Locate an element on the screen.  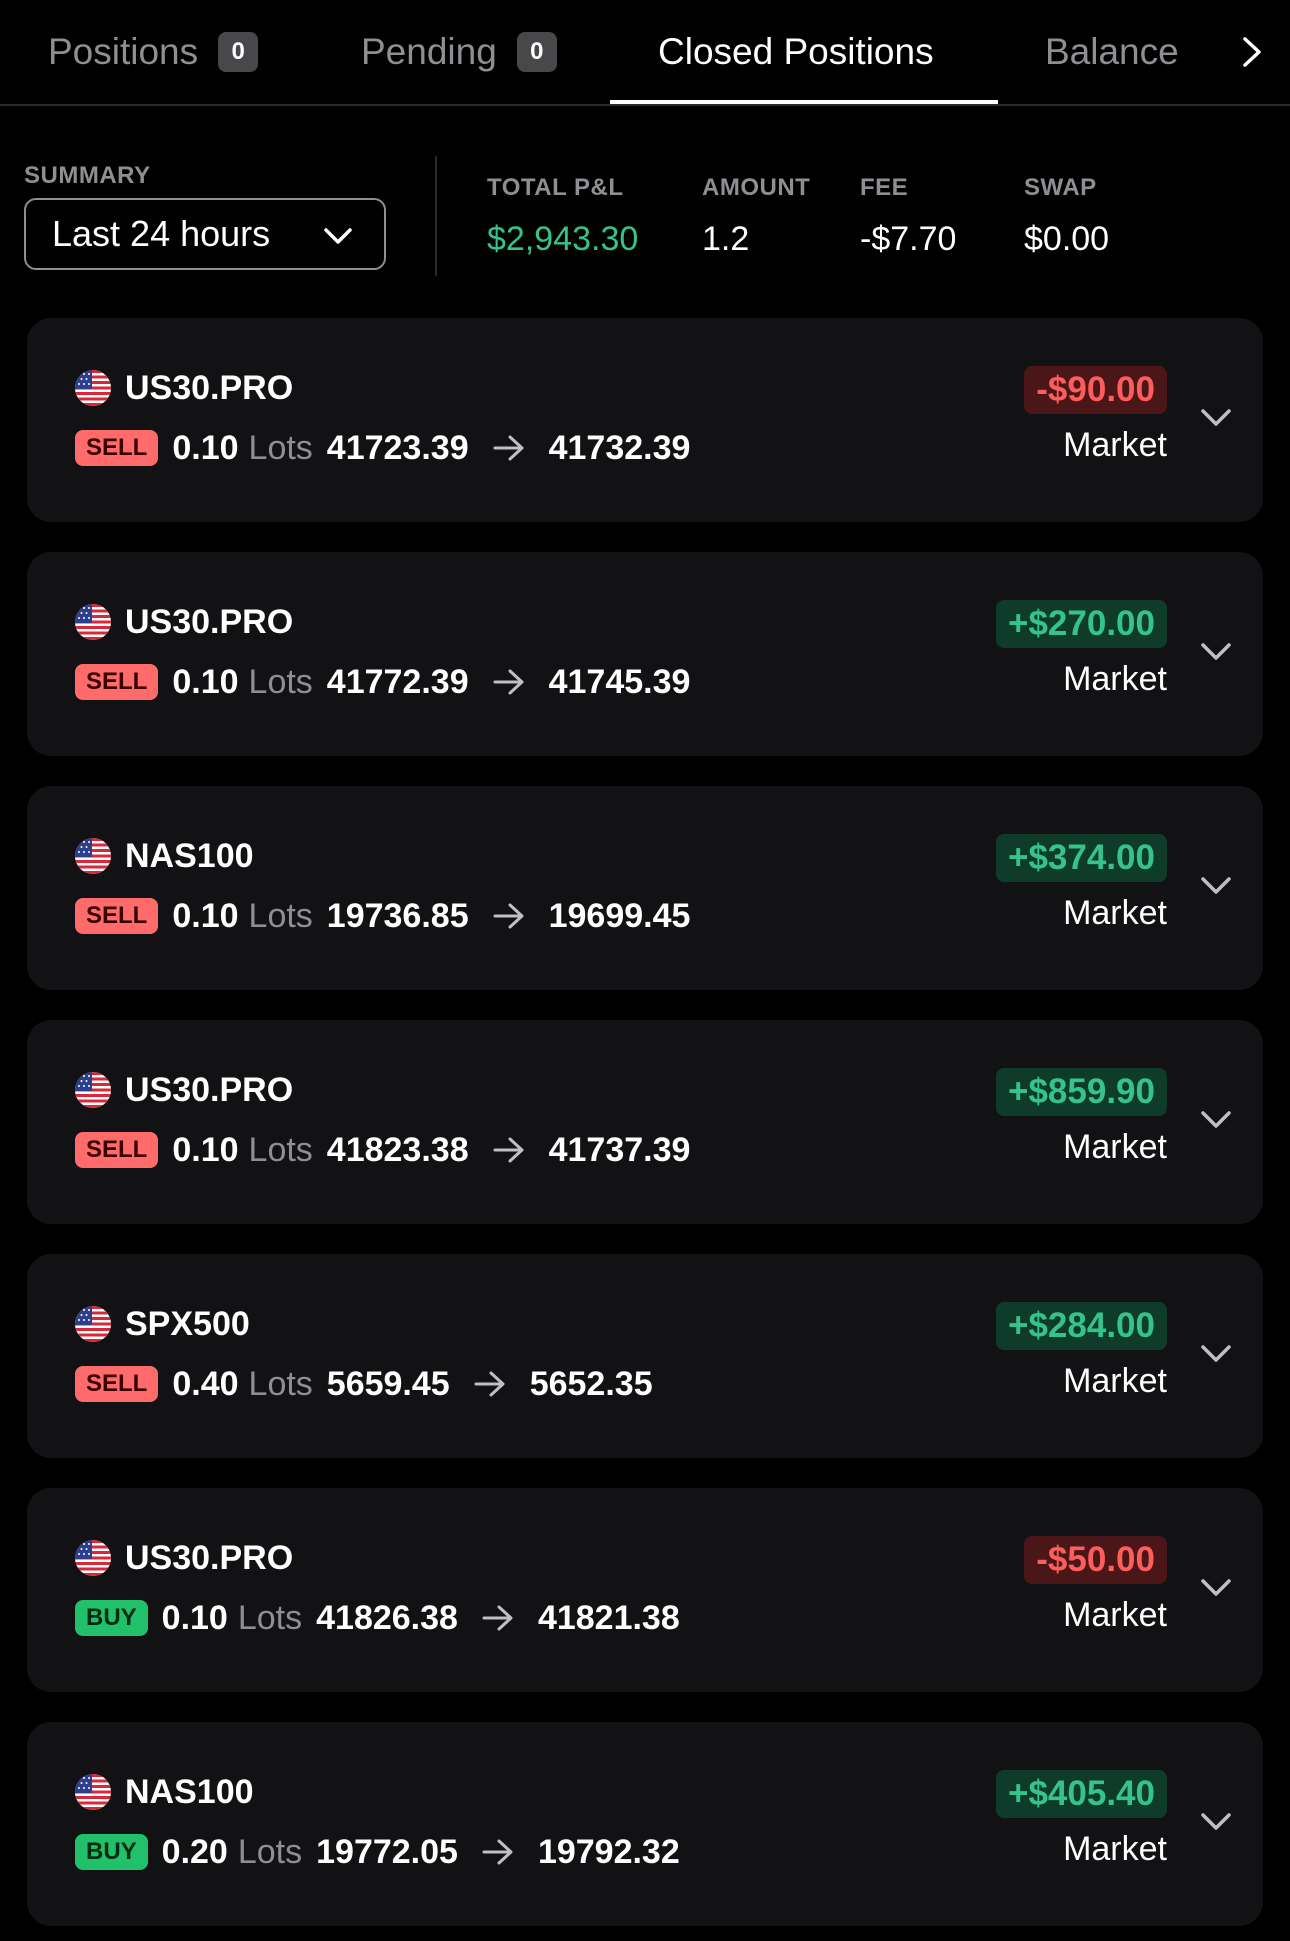
chevron-right-icon is located at coordinates (1252, 52).